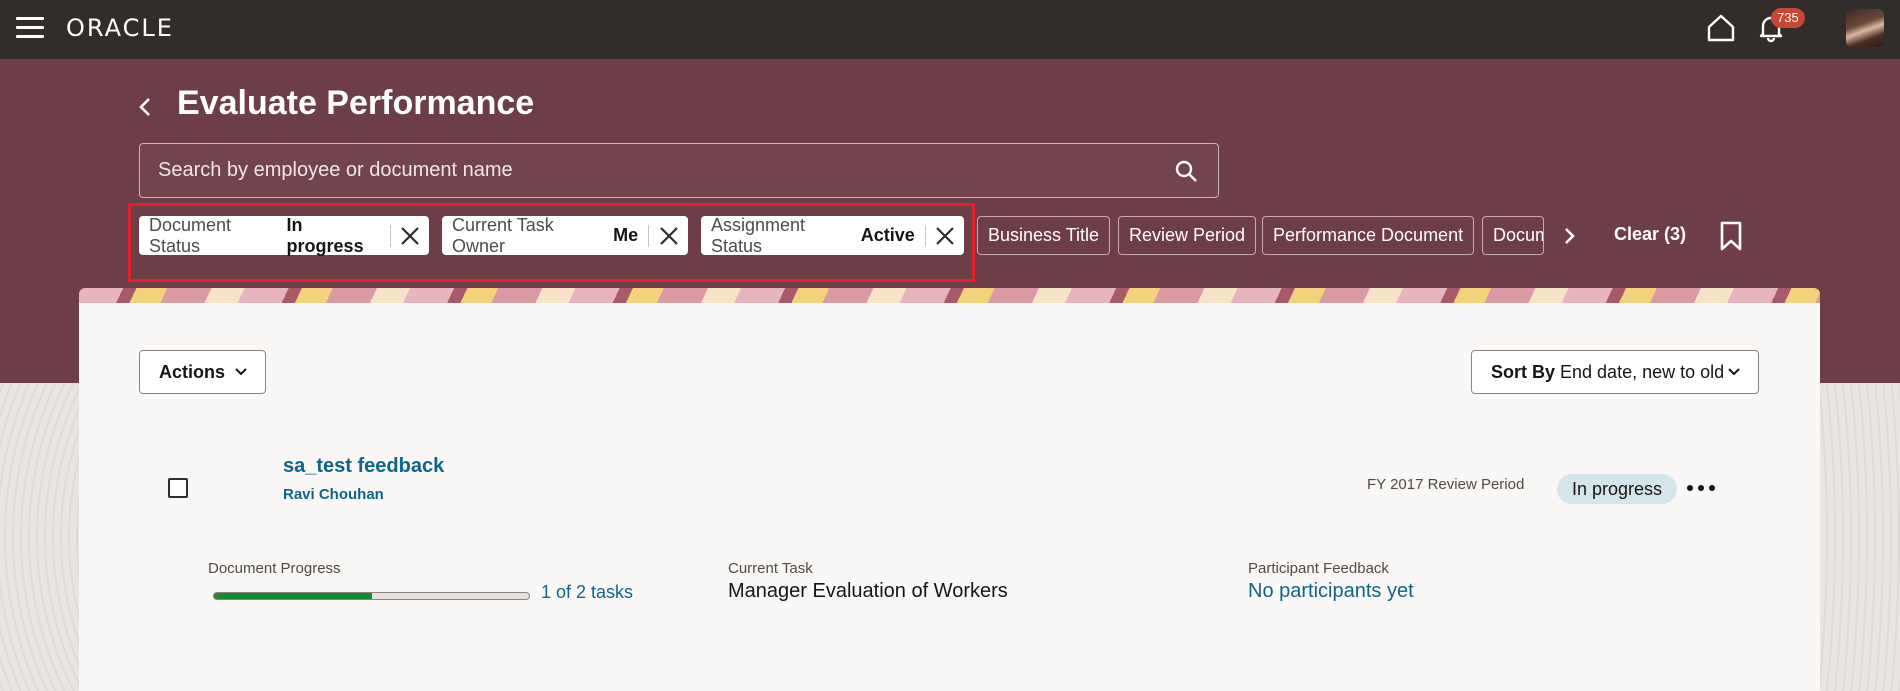 The image size is (1900, 691). What do you see at coordinates (868, 591) in the screenshot?
I see `current-task-value: Manager Evaluation of Workers` at bounding box center [868, 591].